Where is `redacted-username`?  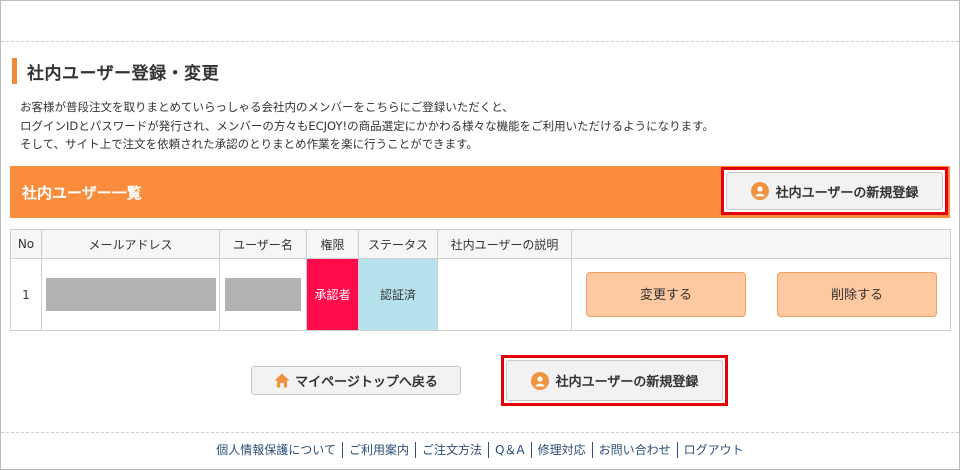 redacted-username is located at coordinates (263, 294).